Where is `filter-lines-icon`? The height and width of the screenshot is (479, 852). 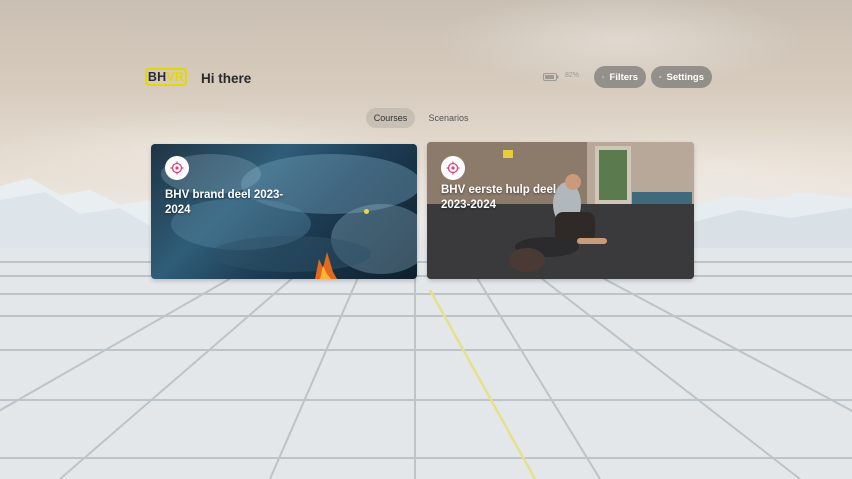 filter-lines-icon is located at coordinates (603, 77).